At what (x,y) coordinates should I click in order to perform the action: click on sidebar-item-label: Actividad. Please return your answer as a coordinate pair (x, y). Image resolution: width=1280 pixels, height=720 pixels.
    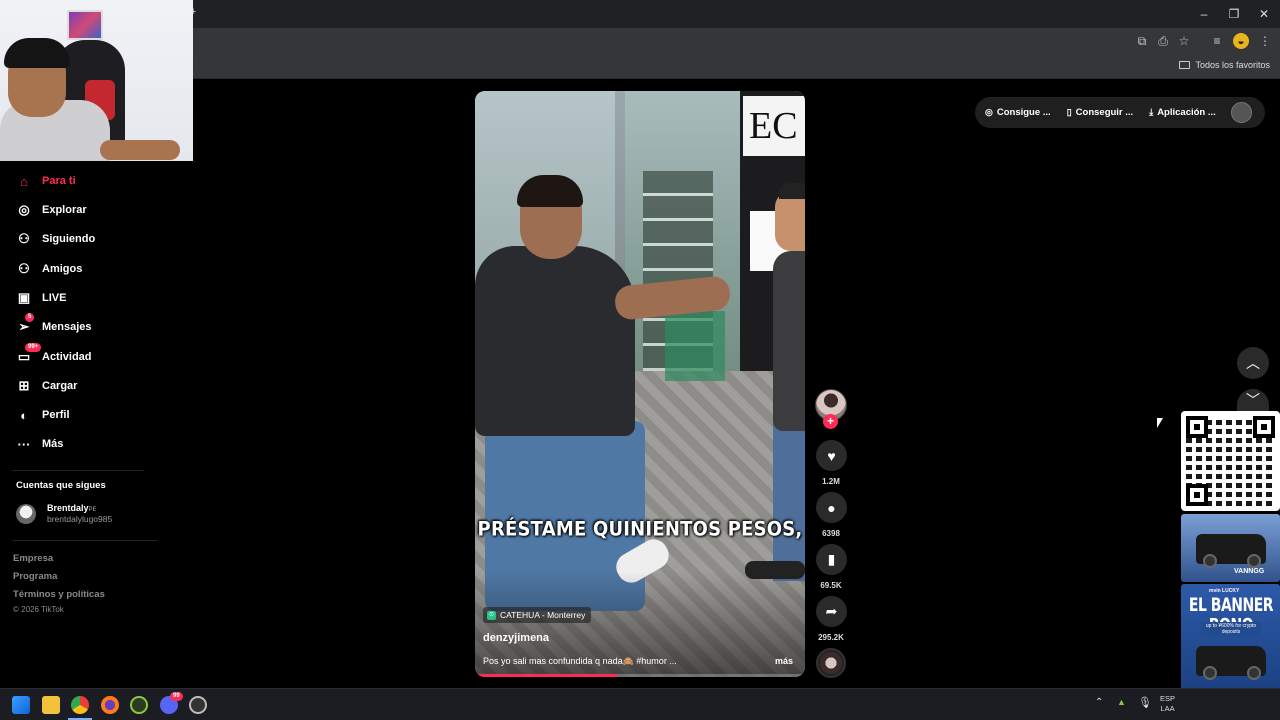
    Looking at the image, I should click on (67, 357).